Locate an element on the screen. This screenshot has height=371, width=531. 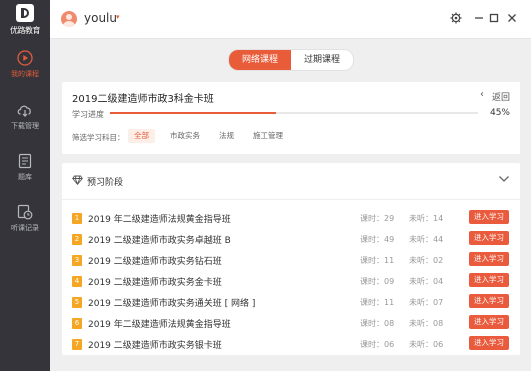
history-icon is located at coordinates (25, 212).